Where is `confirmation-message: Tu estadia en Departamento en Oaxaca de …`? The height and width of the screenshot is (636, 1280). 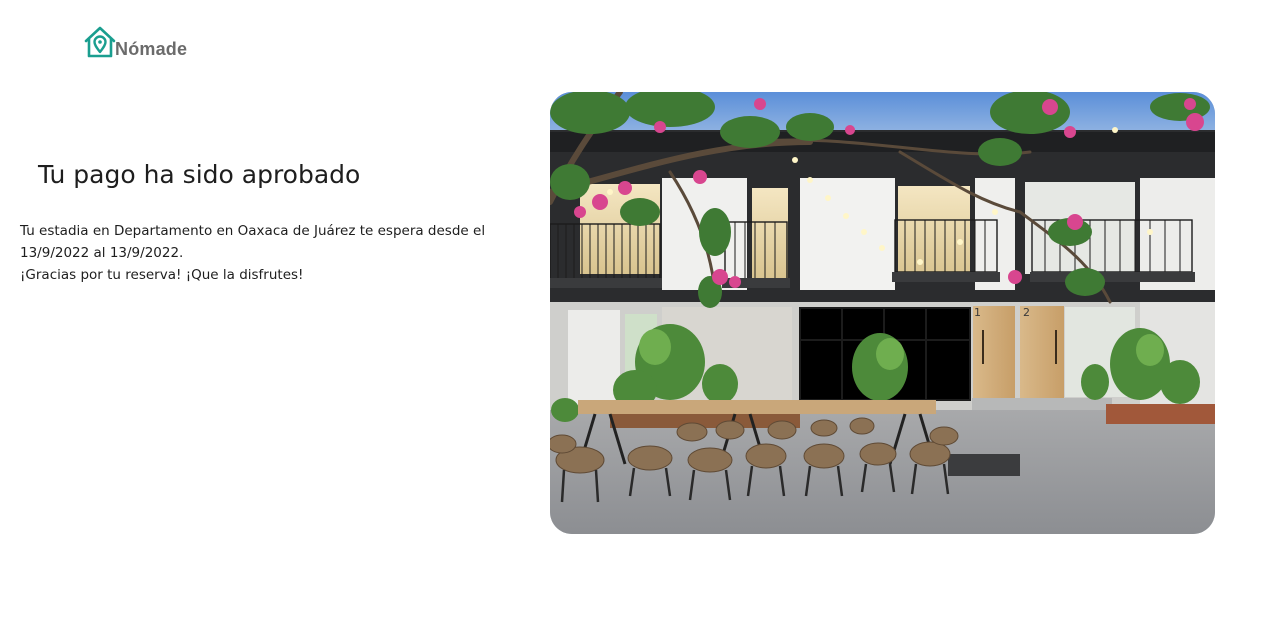 confirmation-message: Tu estadia en Departamento en Oaxaca de … is located at coordinates (281, 253).